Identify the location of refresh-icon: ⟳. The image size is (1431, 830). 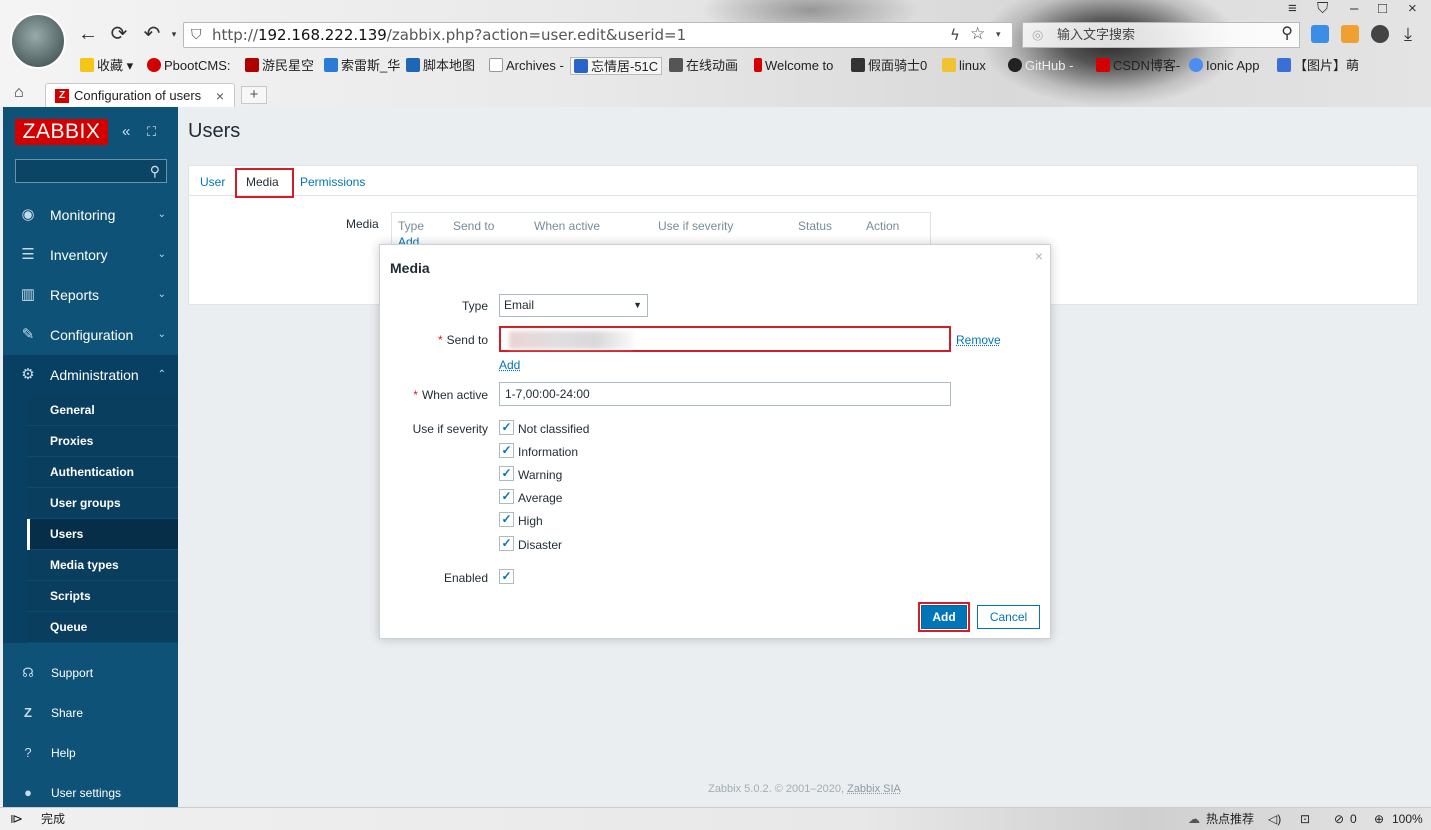
(119, 34).